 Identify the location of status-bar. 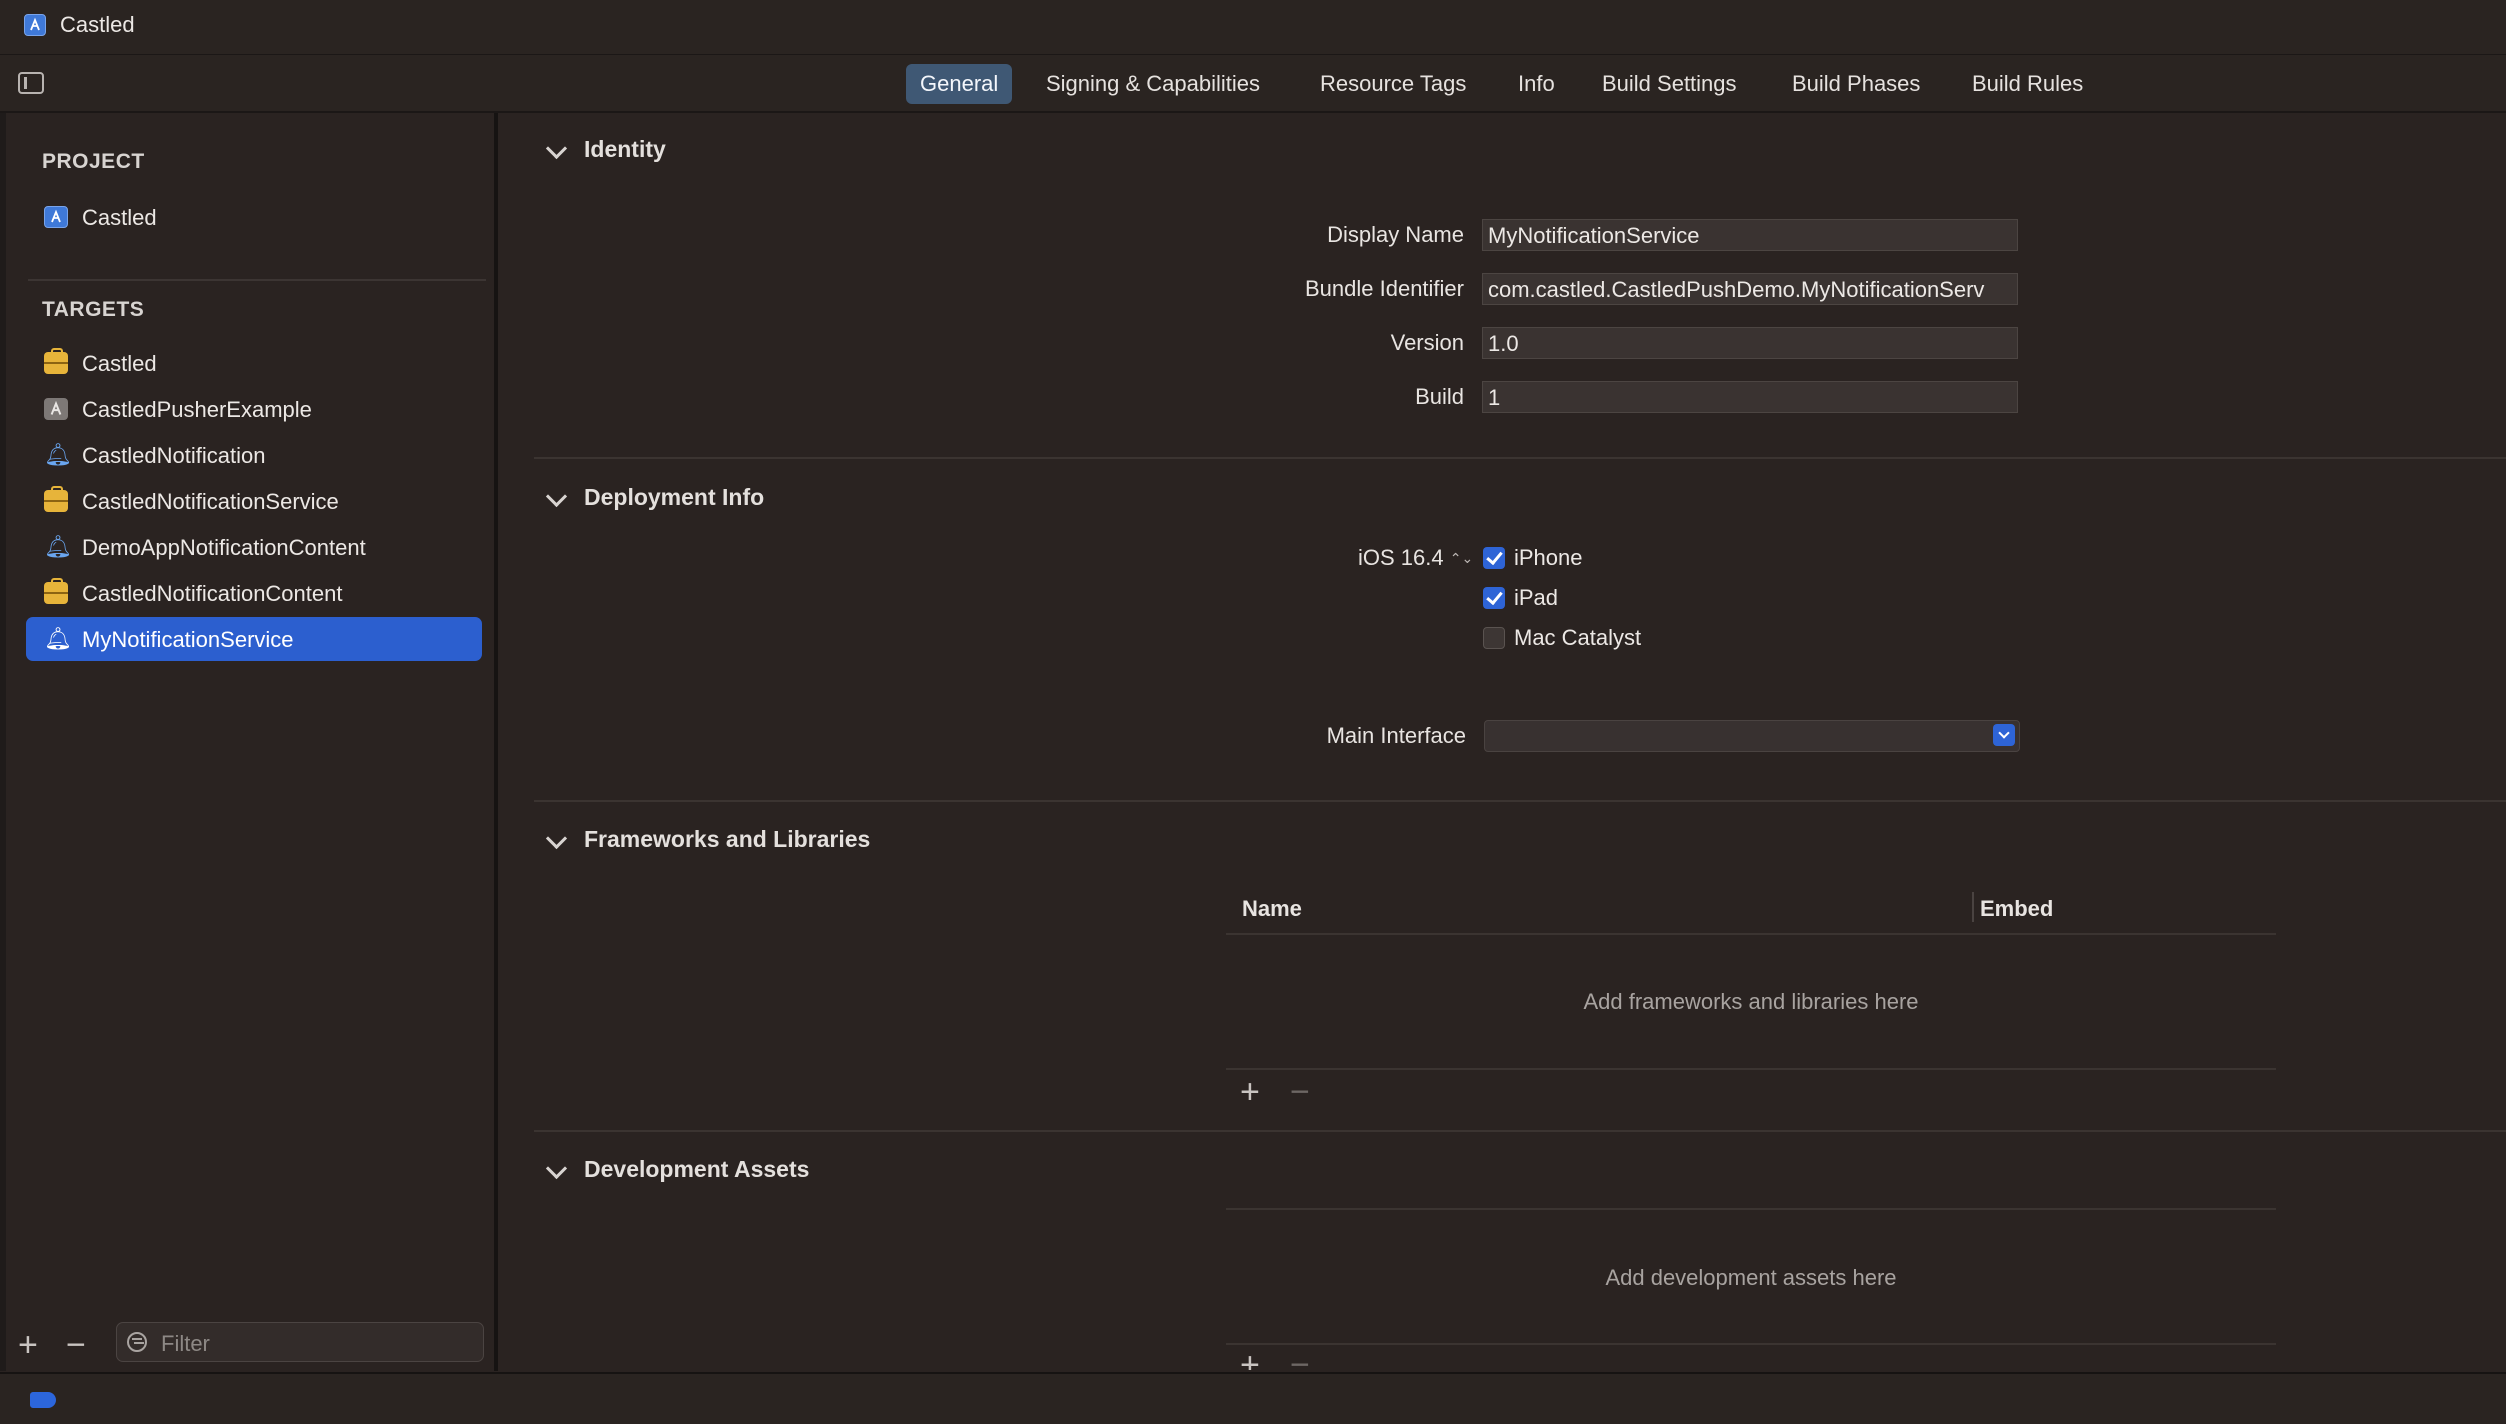
(1253, 1398).